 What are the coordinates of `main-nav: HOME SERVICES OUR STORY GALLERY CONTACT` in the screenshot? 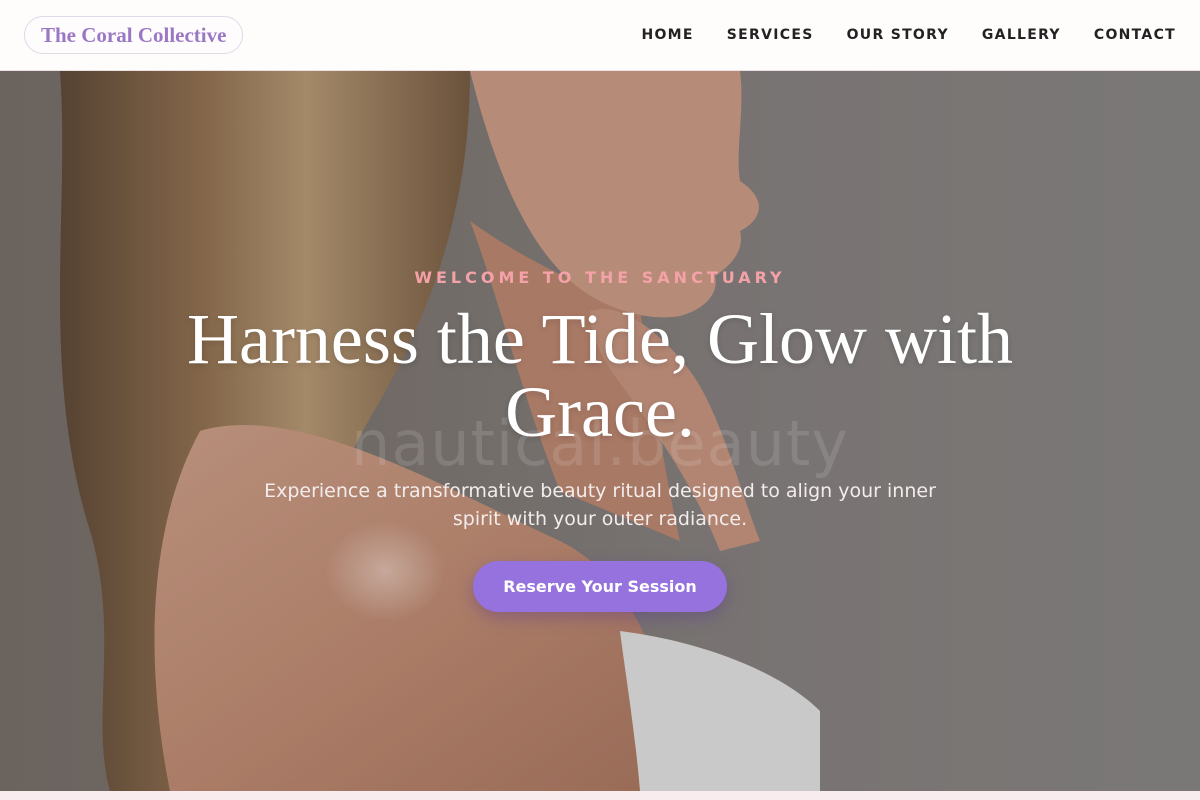 It's located at (908, 35).